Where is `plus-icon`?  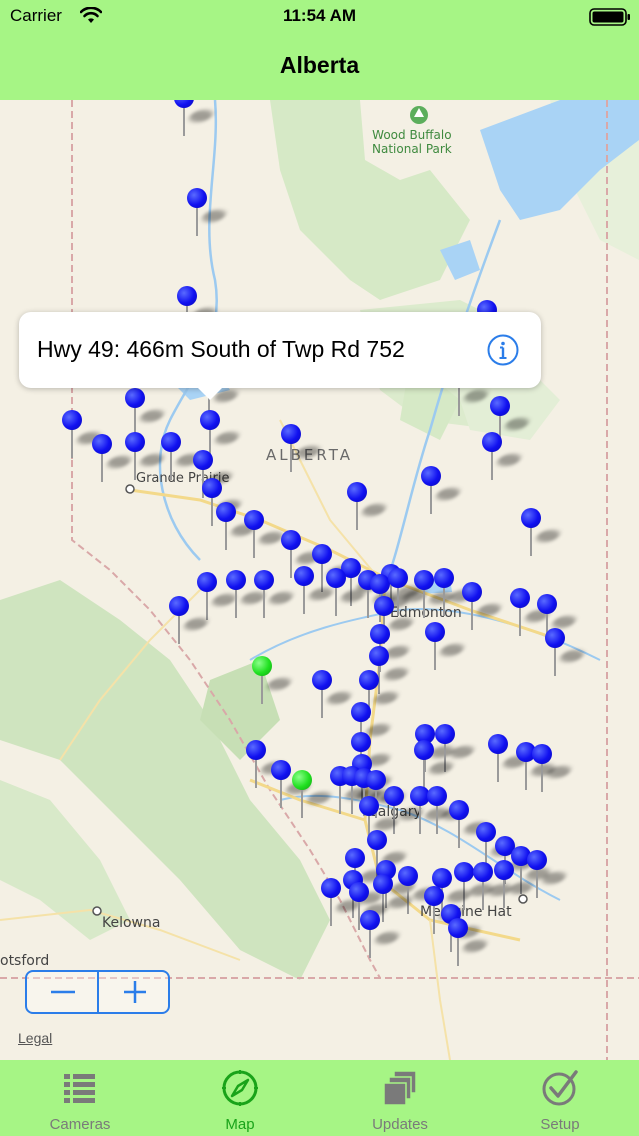
plus-icon is located at coordinates (135, 992).